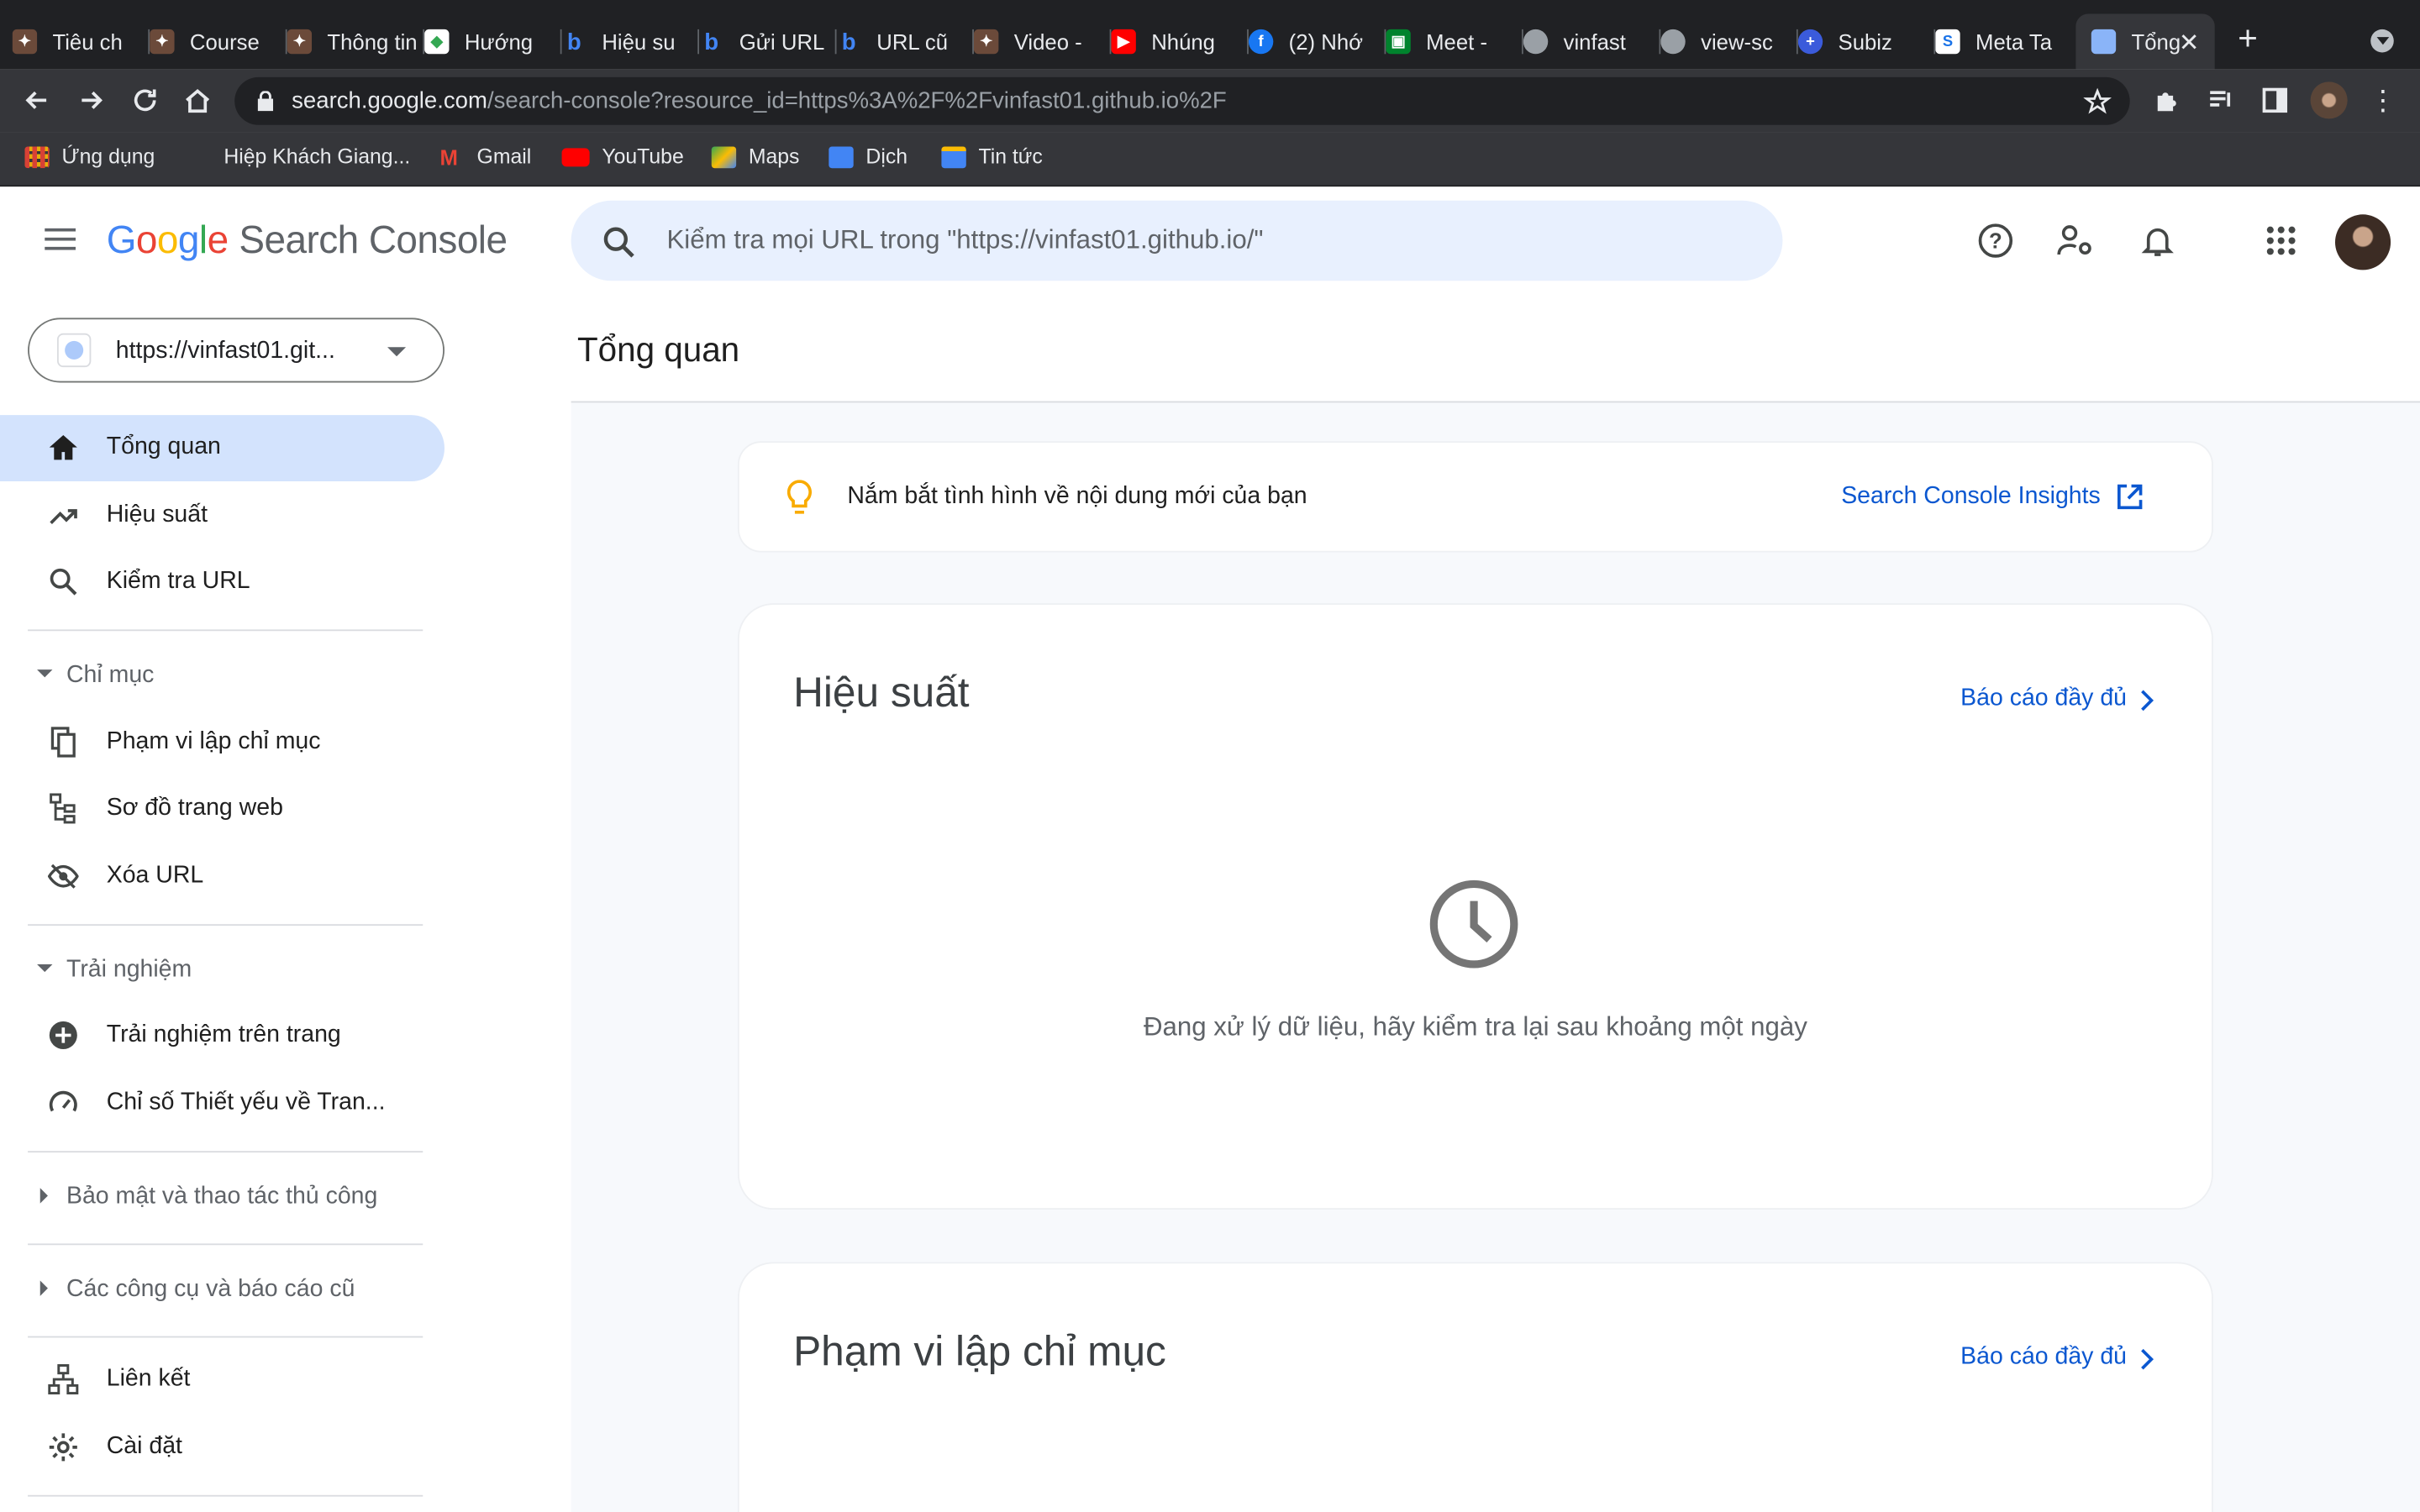  Describe the element at coordinates (1473, 924) in the screenshot. I see `clock-icon` at that location.